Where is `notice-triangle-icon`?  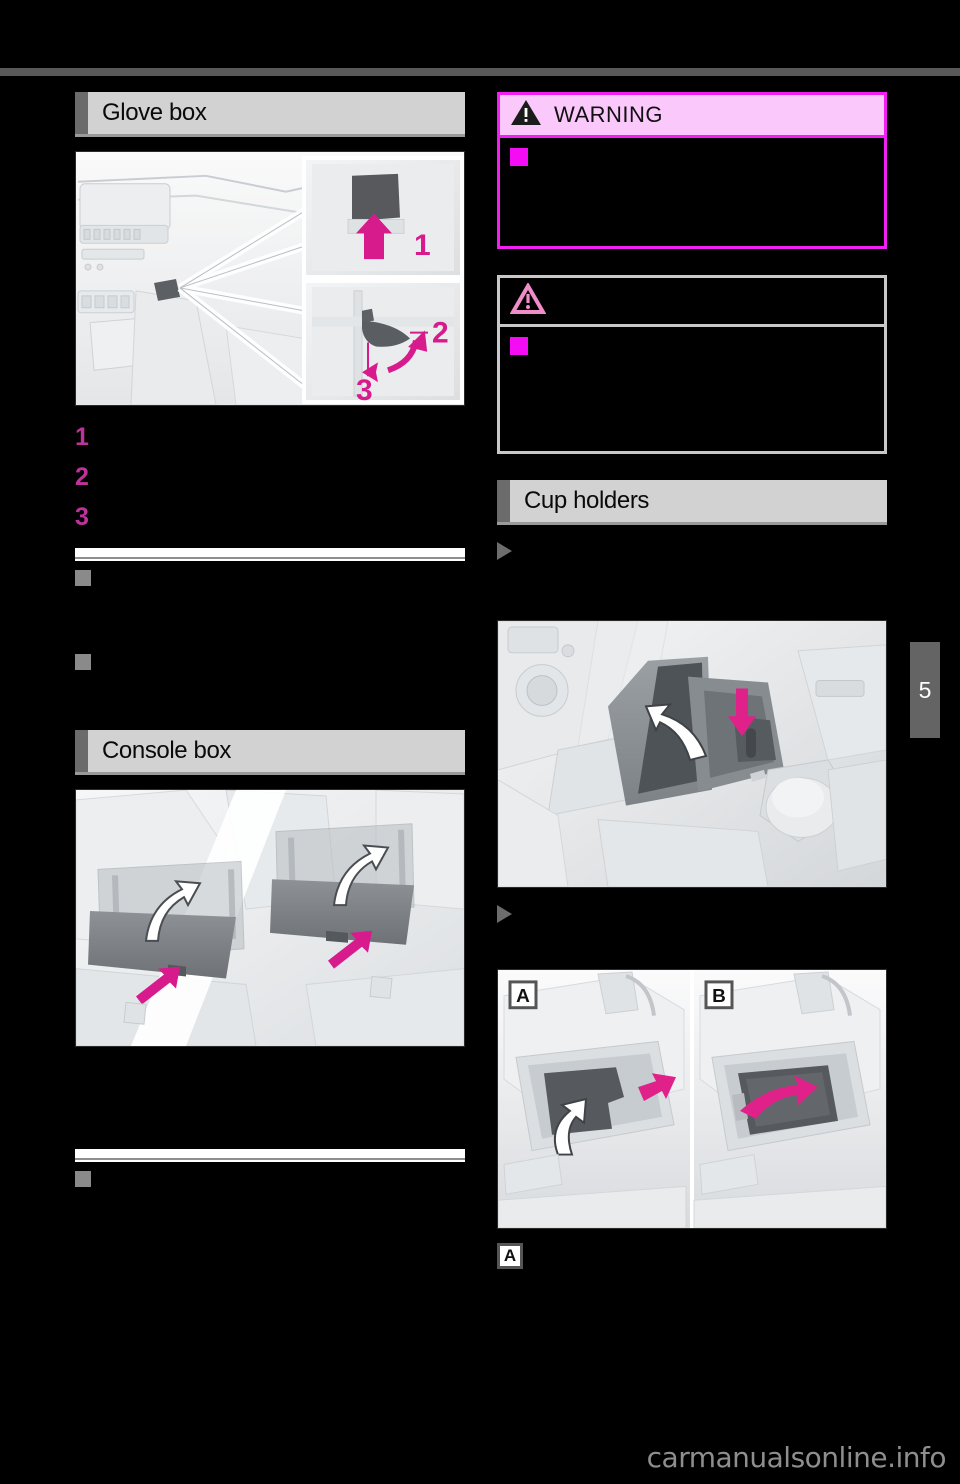 notice-triangle-icon is located at coordinates (528, 300).